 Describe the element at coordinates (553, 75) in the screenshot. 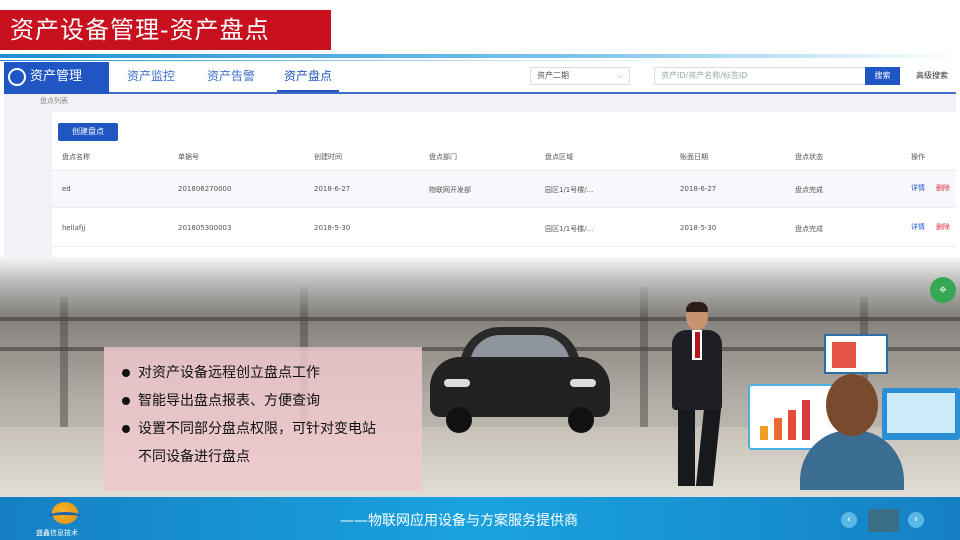

I see `project-select-value: 资产二期` at that location.